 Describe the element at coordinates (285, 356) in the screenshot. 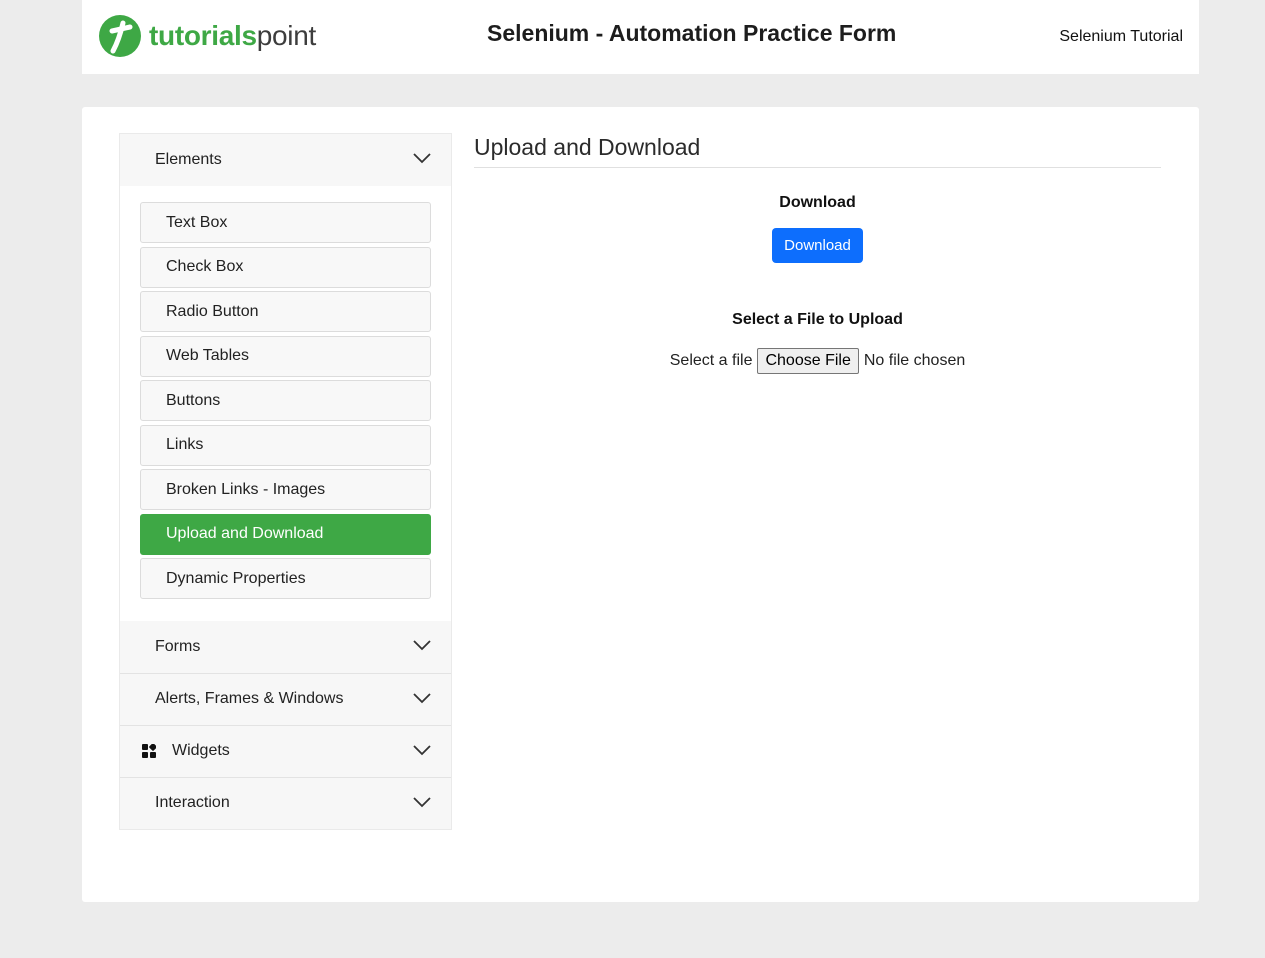

I see `menu-item-web-tables: Web Tables` at that location.